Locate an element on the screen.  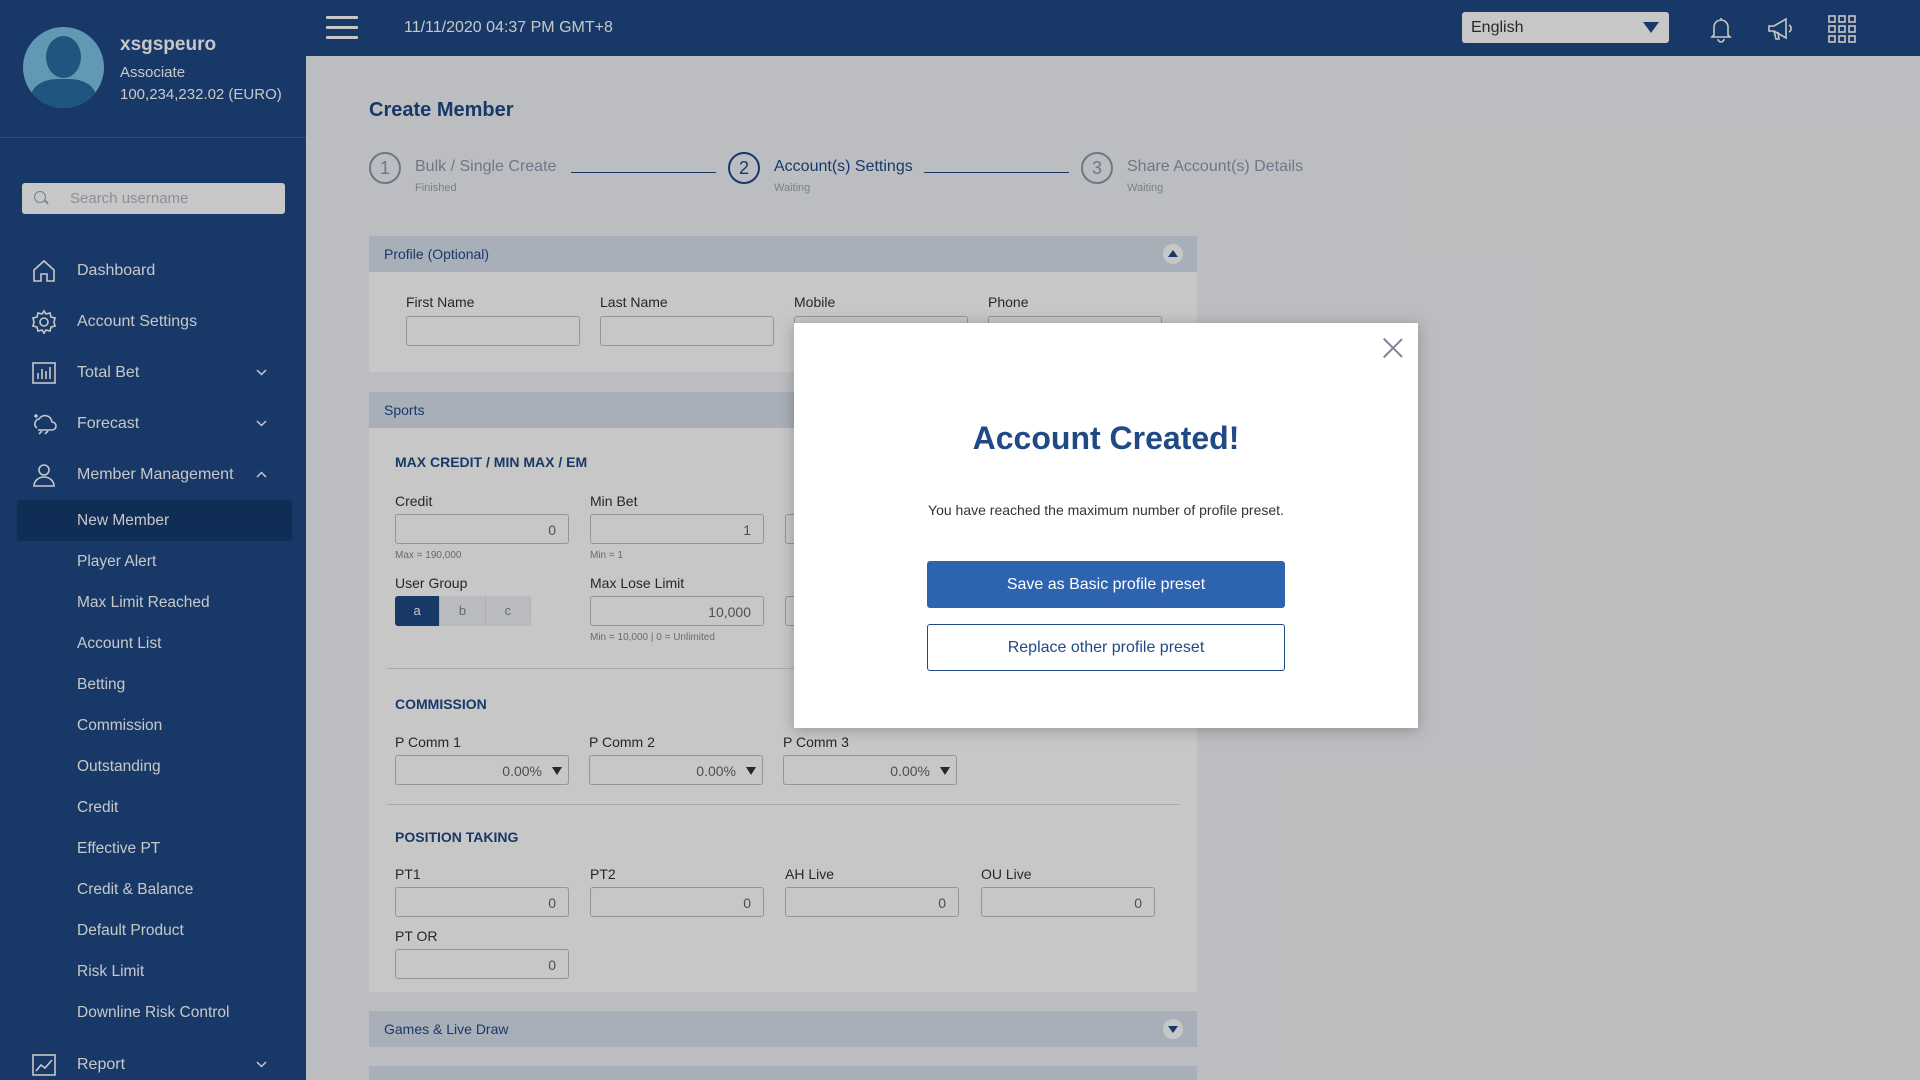
dialog-title: Account Created! is located at coordinates (1106, 438).